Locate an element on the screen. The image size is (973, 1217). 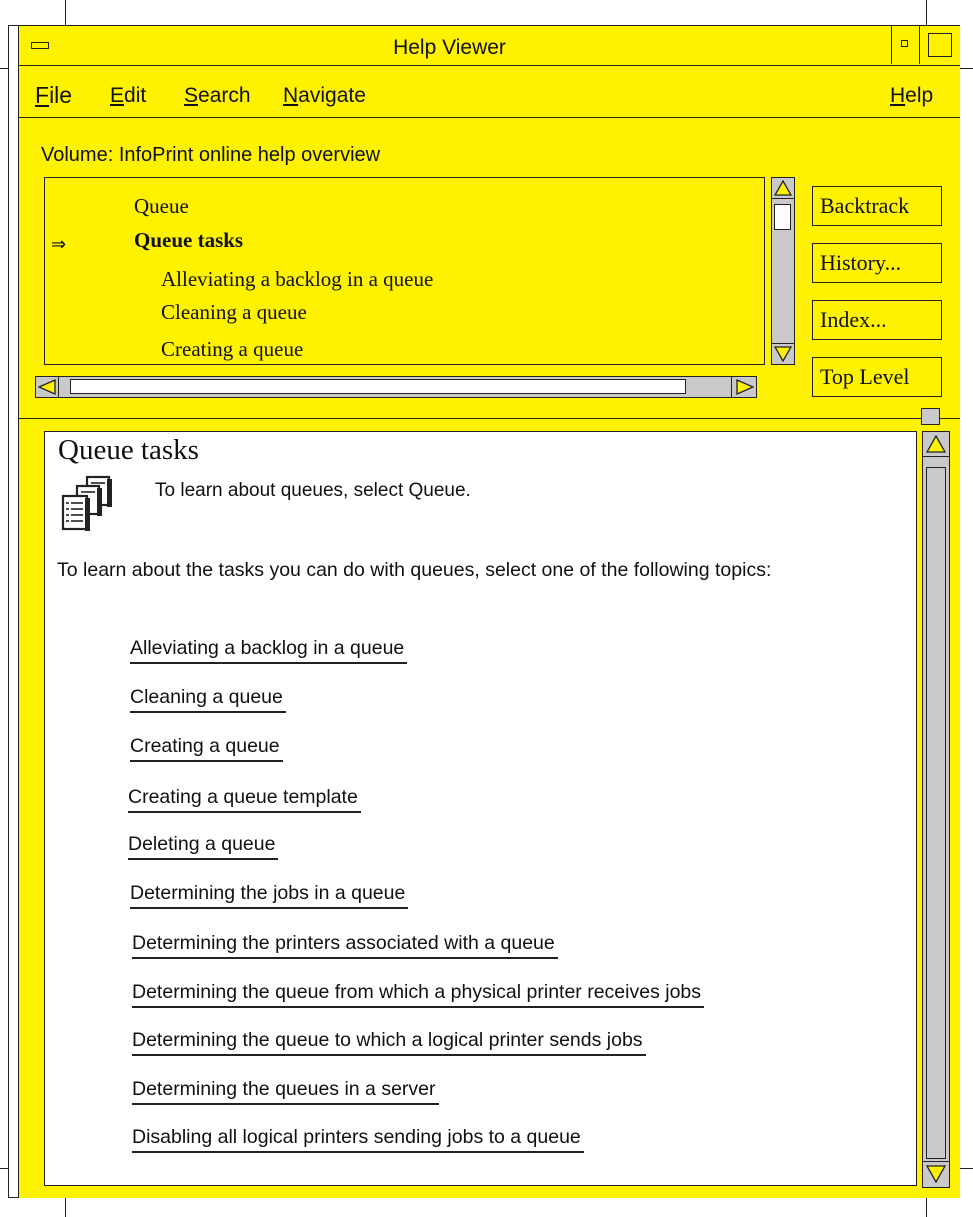
topic-link: Alleviating a backlog in a queue is located at coordinates (269, 650).